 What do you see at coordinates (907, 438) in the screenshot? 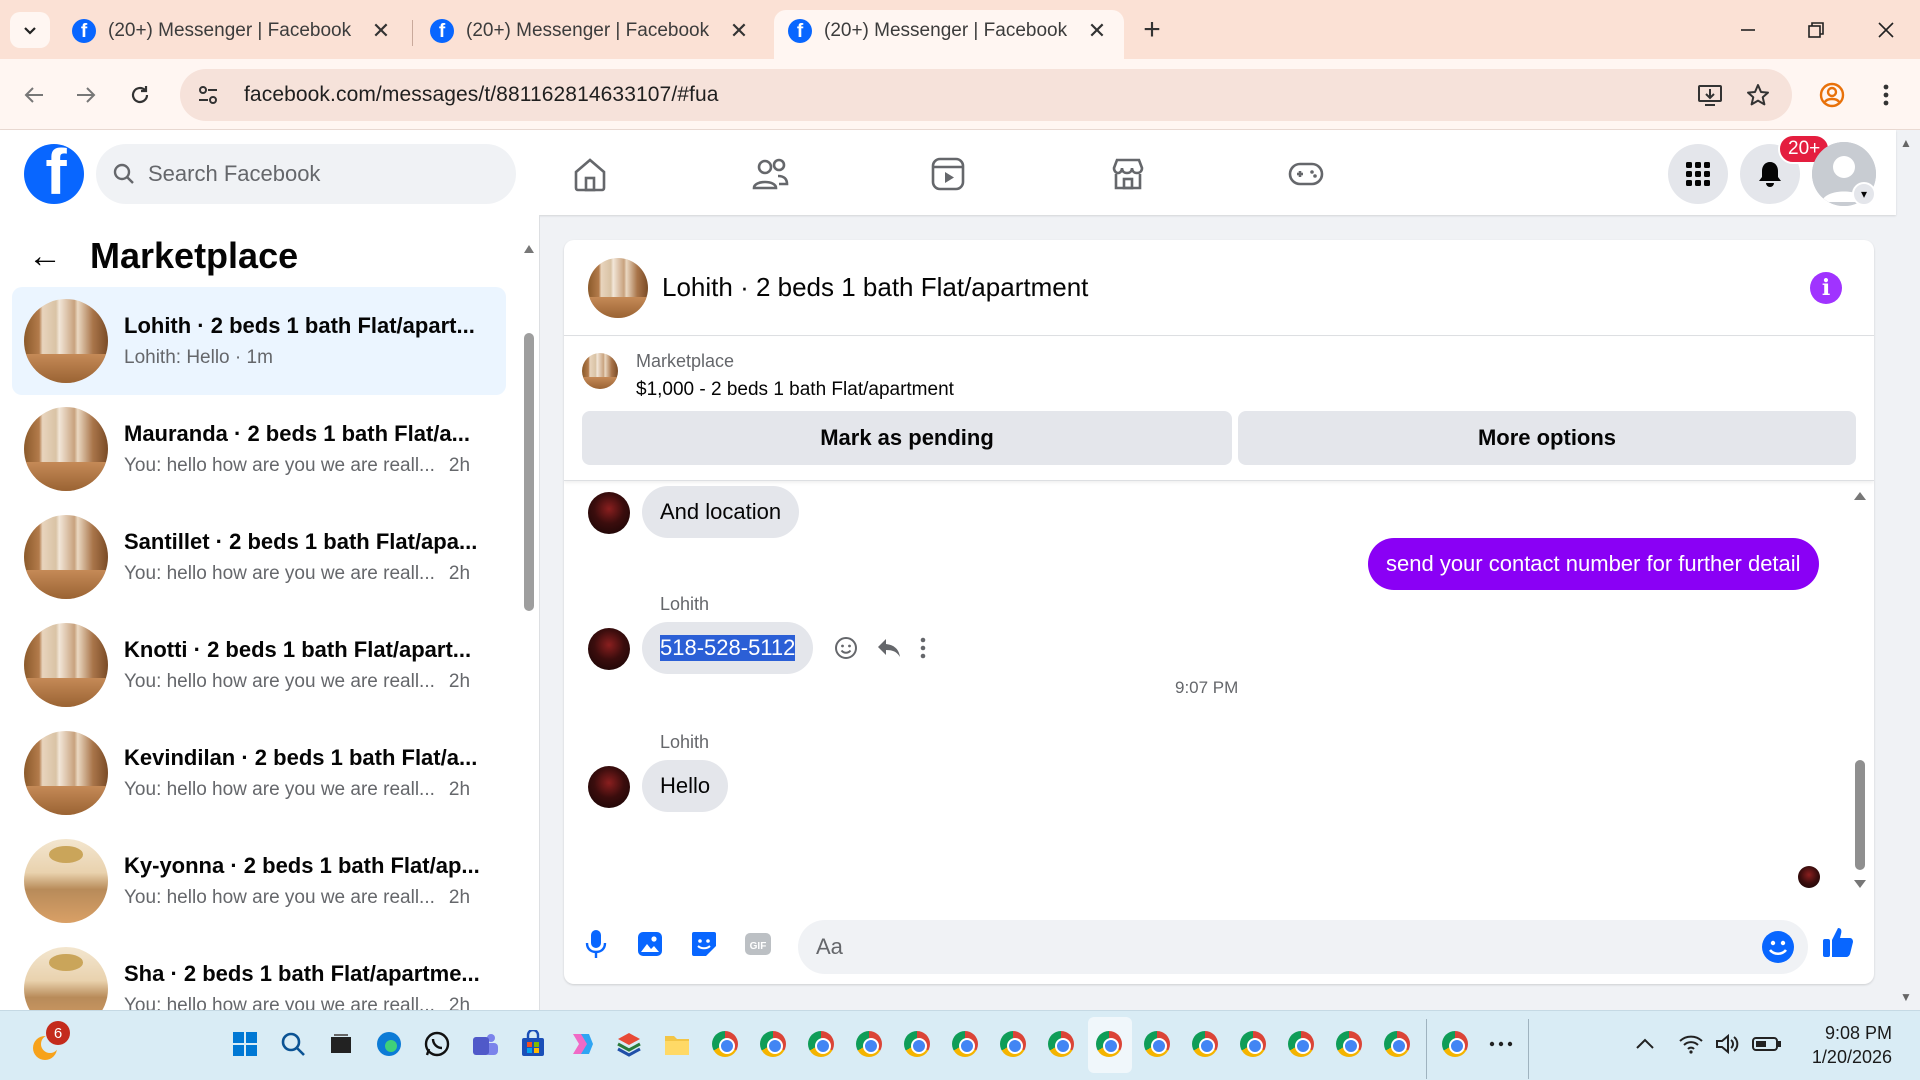
I see `mark-as-pending-button: Mark as pending` at bounding box center [907, 438].